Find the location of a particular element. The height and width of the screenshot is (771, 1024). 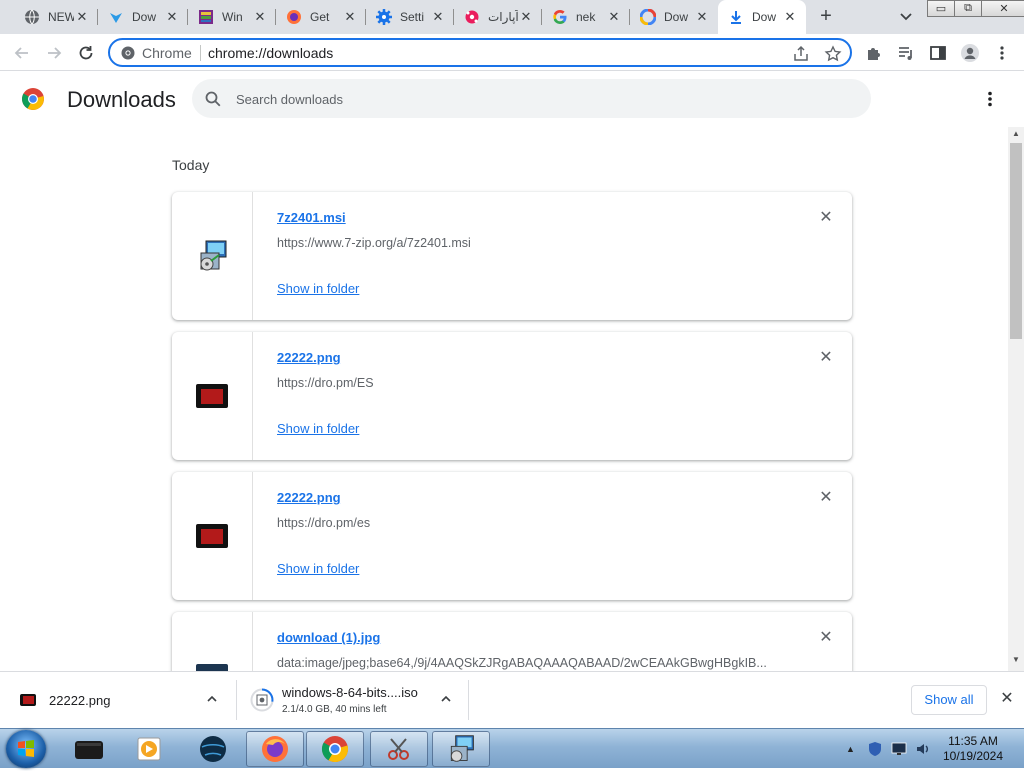

downloads-header: Downloads is located at coordinates (512, 99).